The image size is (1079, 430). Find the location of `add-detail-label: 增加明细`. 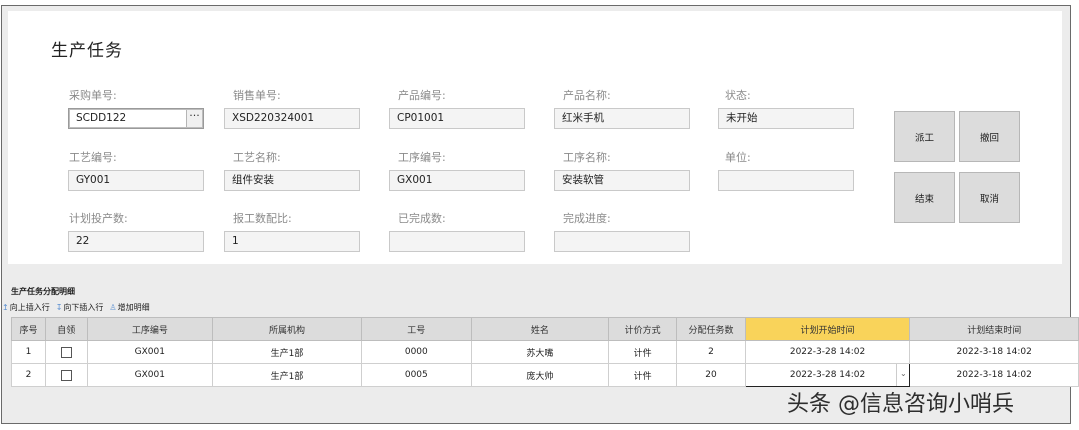

add-detail-label: 增加明细 is located at coordinates (133, 307).